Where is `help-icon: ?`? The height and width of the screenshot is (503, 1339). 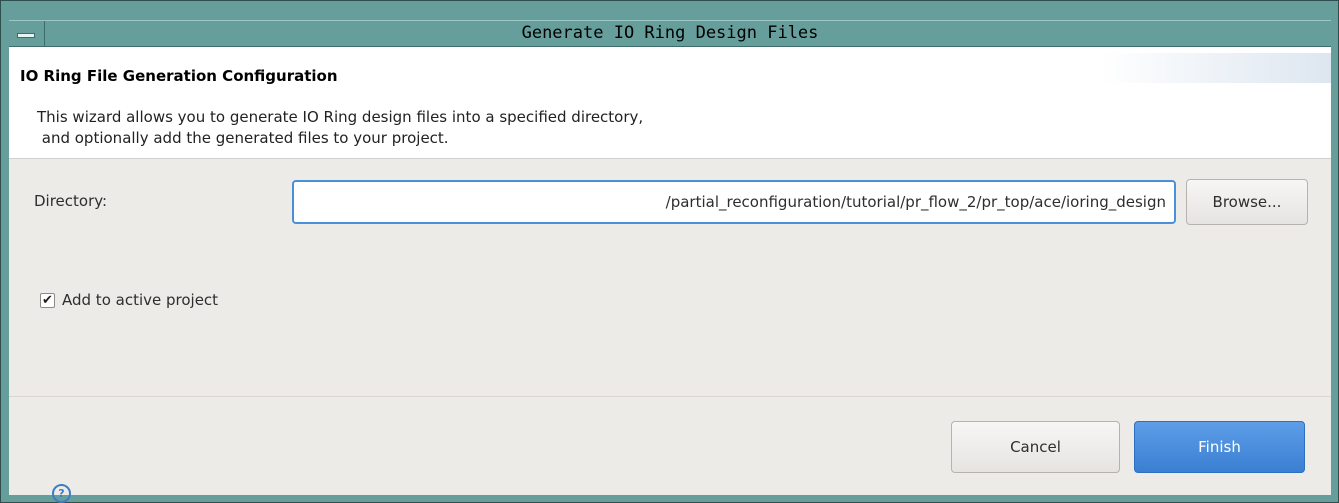
help-icon: ? is located at coordinates (61, 493).